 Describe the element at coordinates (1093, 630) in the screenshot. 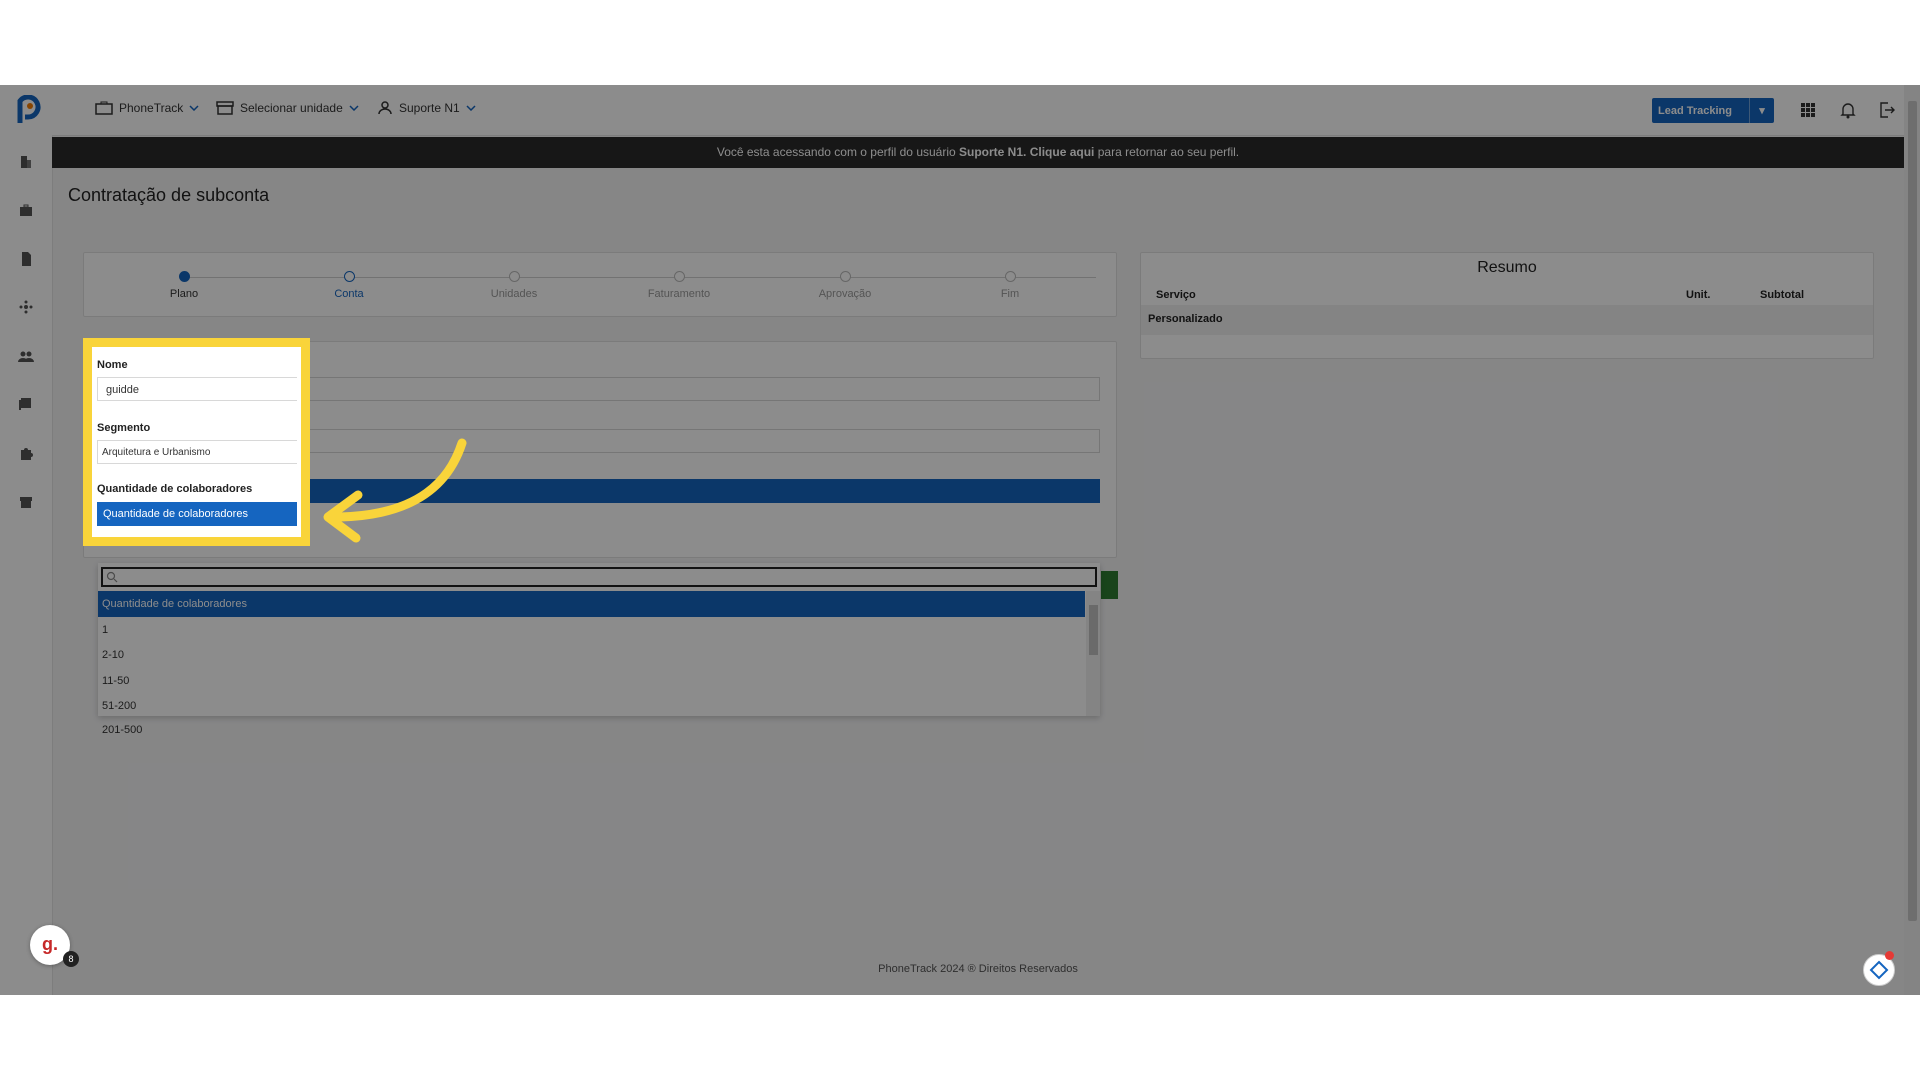

I see `dropdown-scroll-thumb` at that location.